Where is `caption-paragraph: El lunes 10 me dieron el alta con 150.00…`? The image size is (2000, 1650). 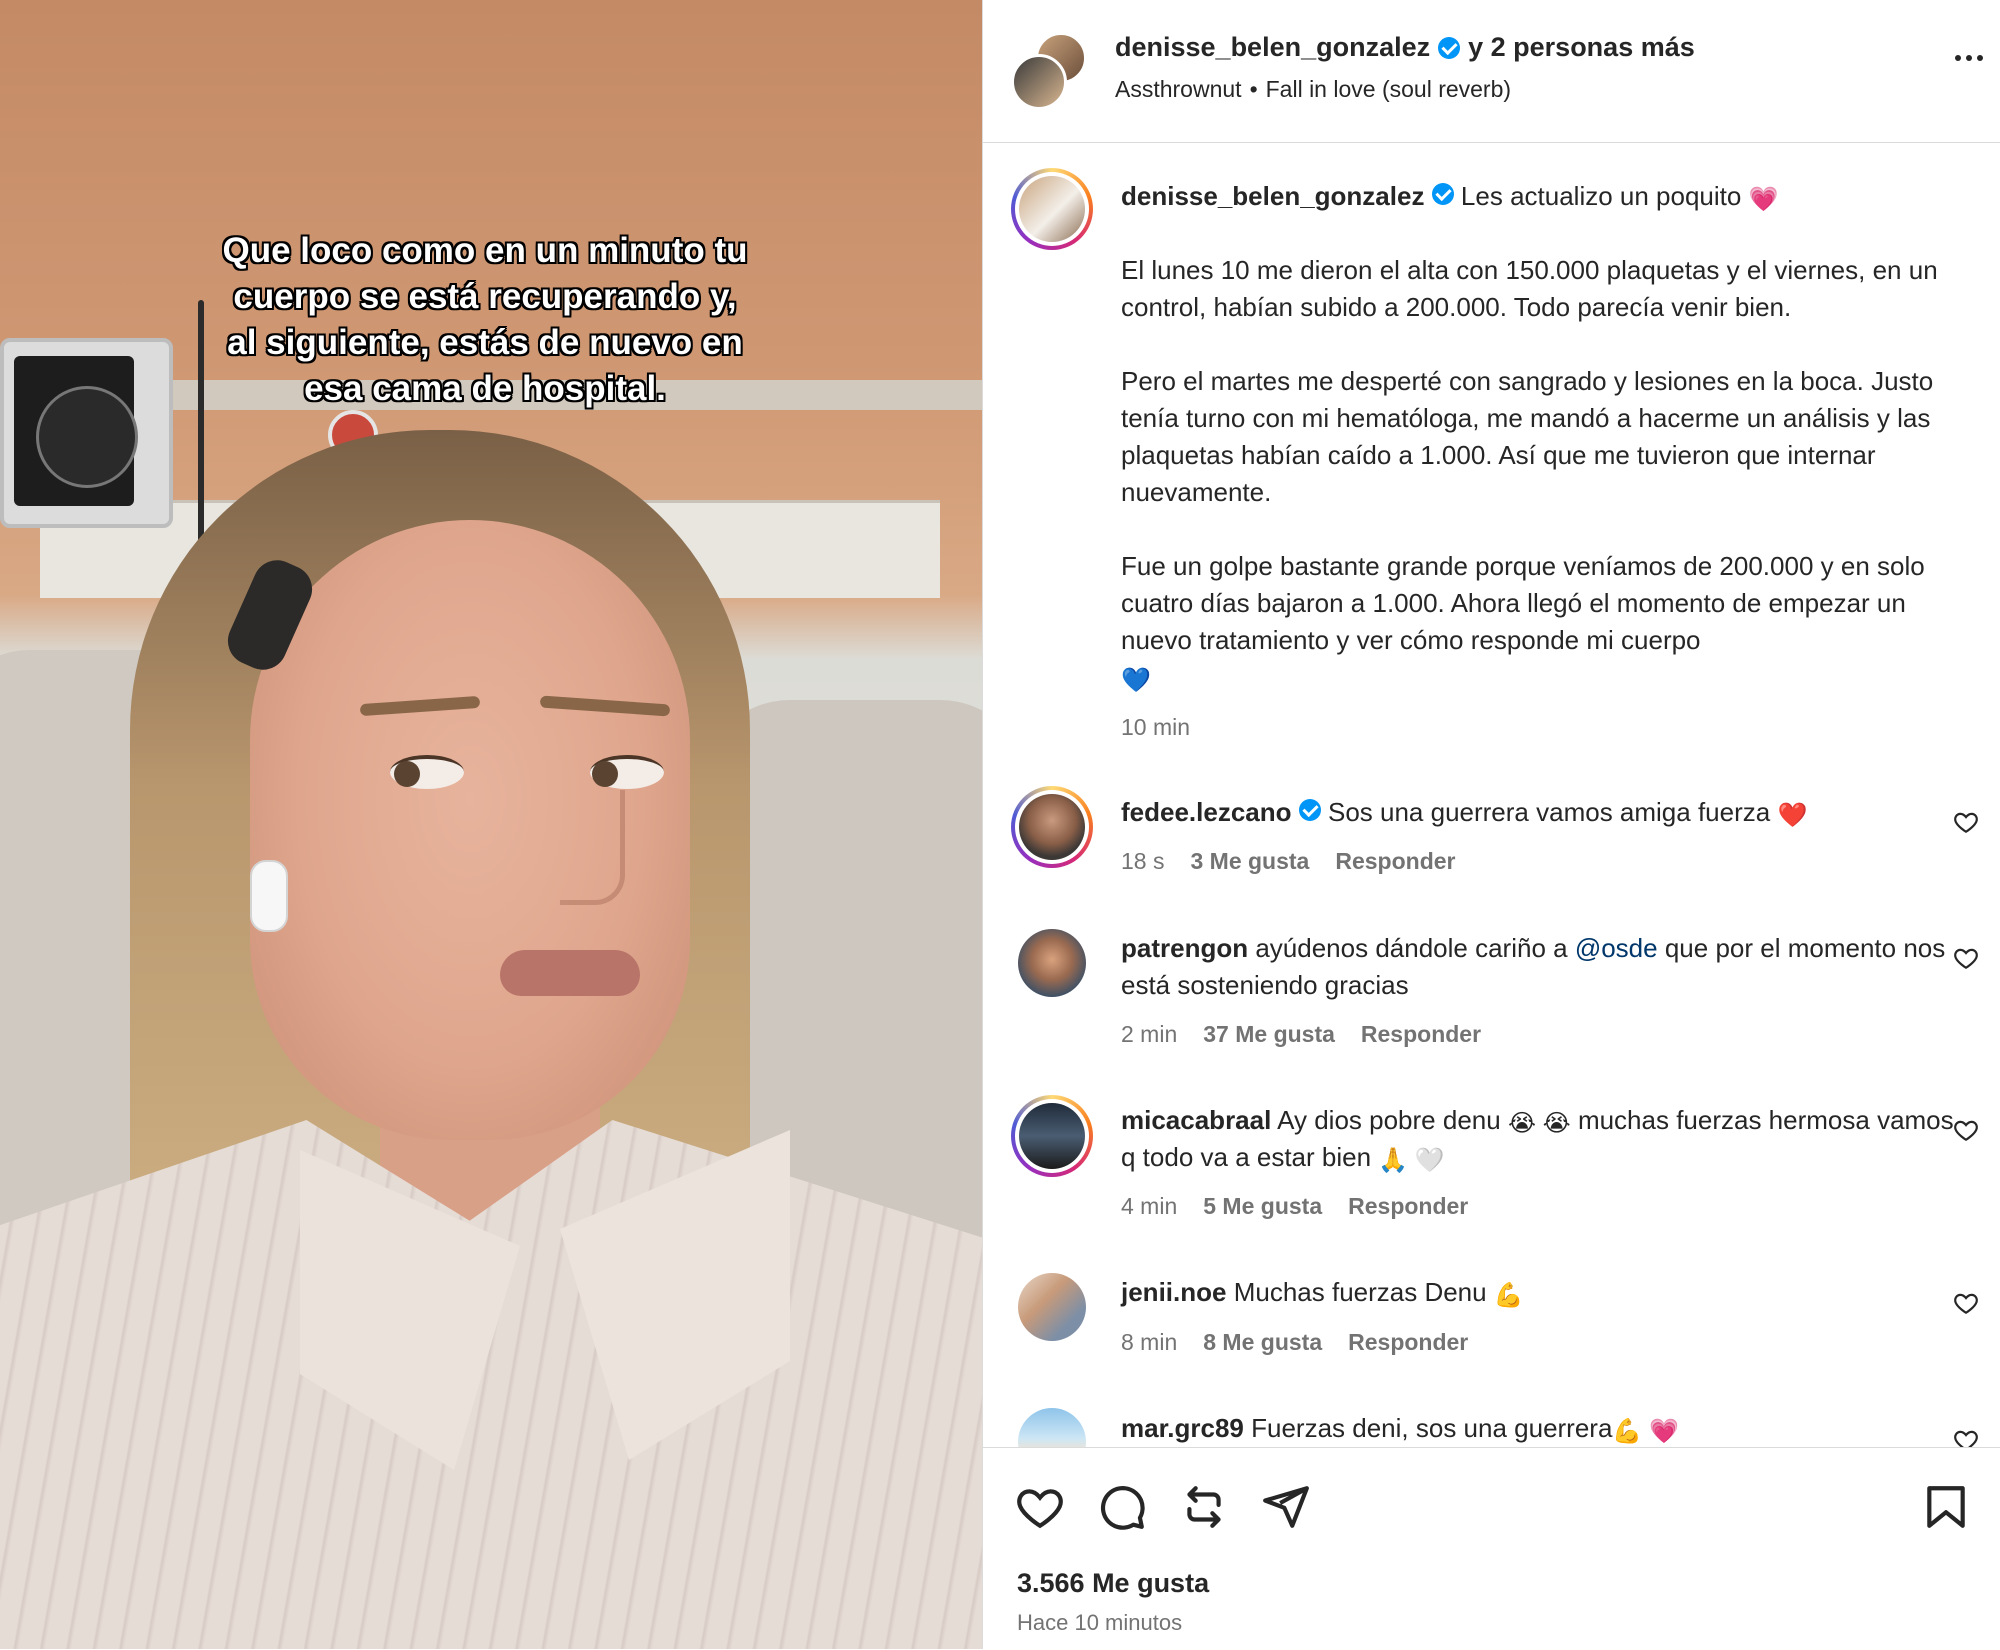 caption-paragraph: El lunes 10 me dieron el alta con 150.00… is located at coordinates (1529, 288).